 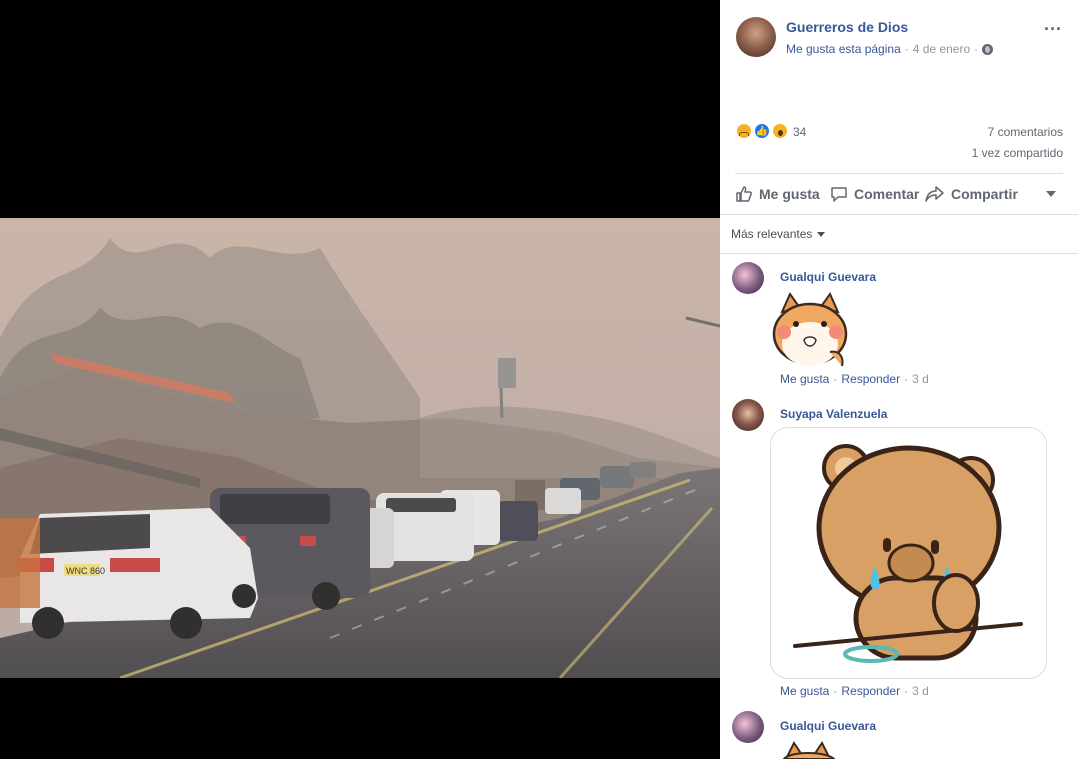 What do you see at coordinates (1025, 132) in the screenshot?
I see `comments-count: 7 comentarios` at bounding box center [1025, 132].